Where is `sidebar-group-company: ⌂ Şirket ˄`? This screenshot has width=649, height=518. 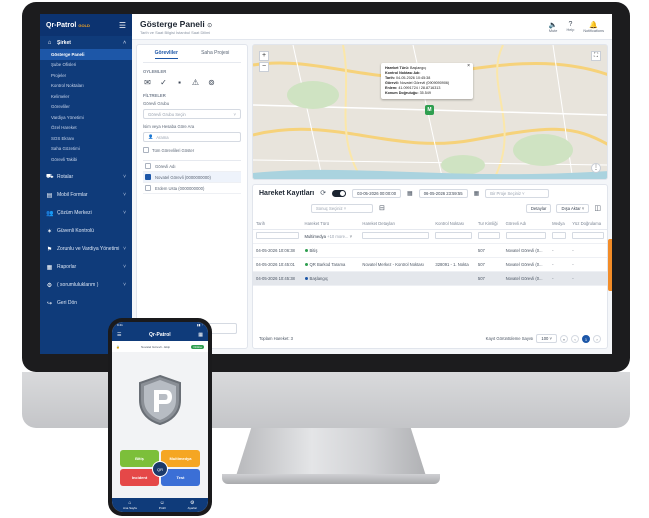 sidebar-group-company: ⌂ Şirket ˄ is located at coordinates (86, 42).